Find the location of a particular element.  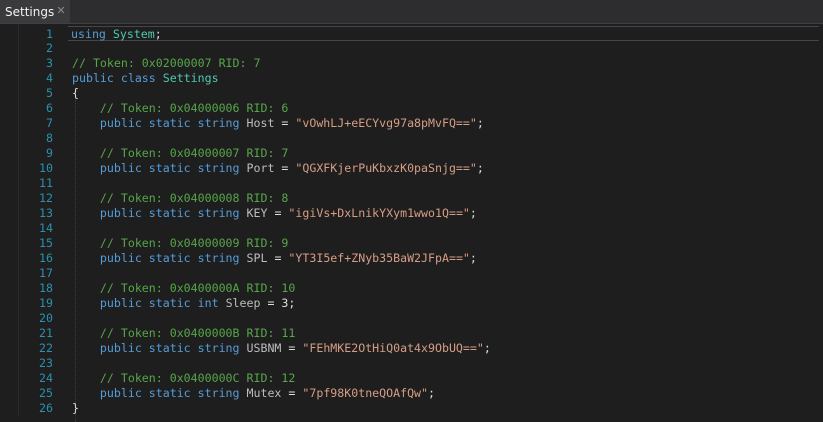

token-prop: Host is located at coordinates (260, 123).